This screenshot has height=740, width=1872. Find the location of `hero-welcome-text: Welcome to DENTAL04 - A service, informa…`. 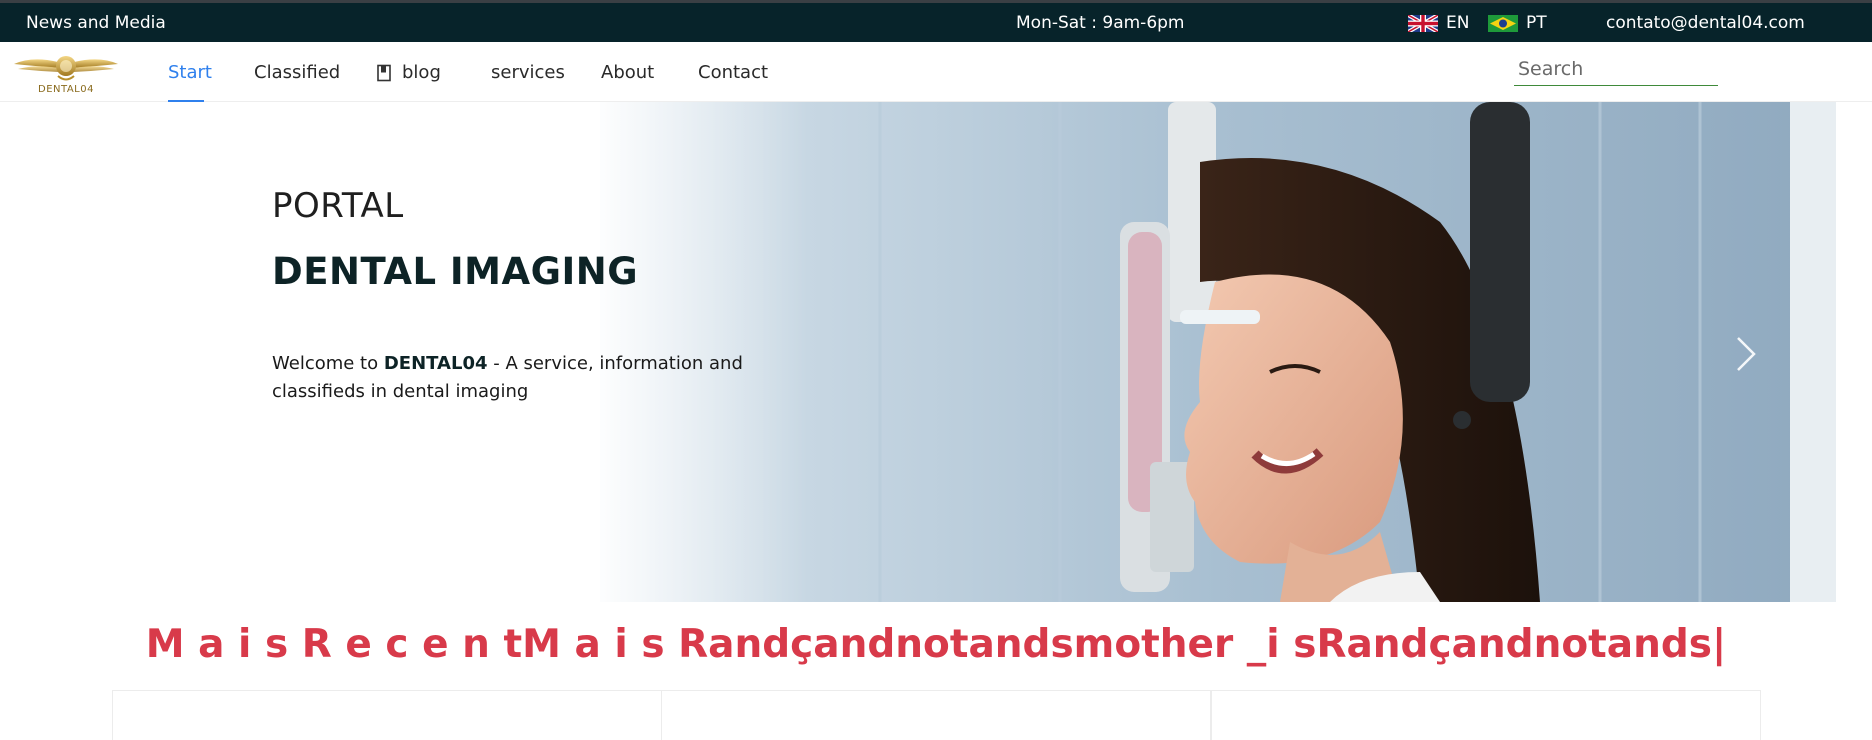

hero-welcome-text: Welcome to DENTAL04 - A service, informa… is located at coordinates (537, 378).